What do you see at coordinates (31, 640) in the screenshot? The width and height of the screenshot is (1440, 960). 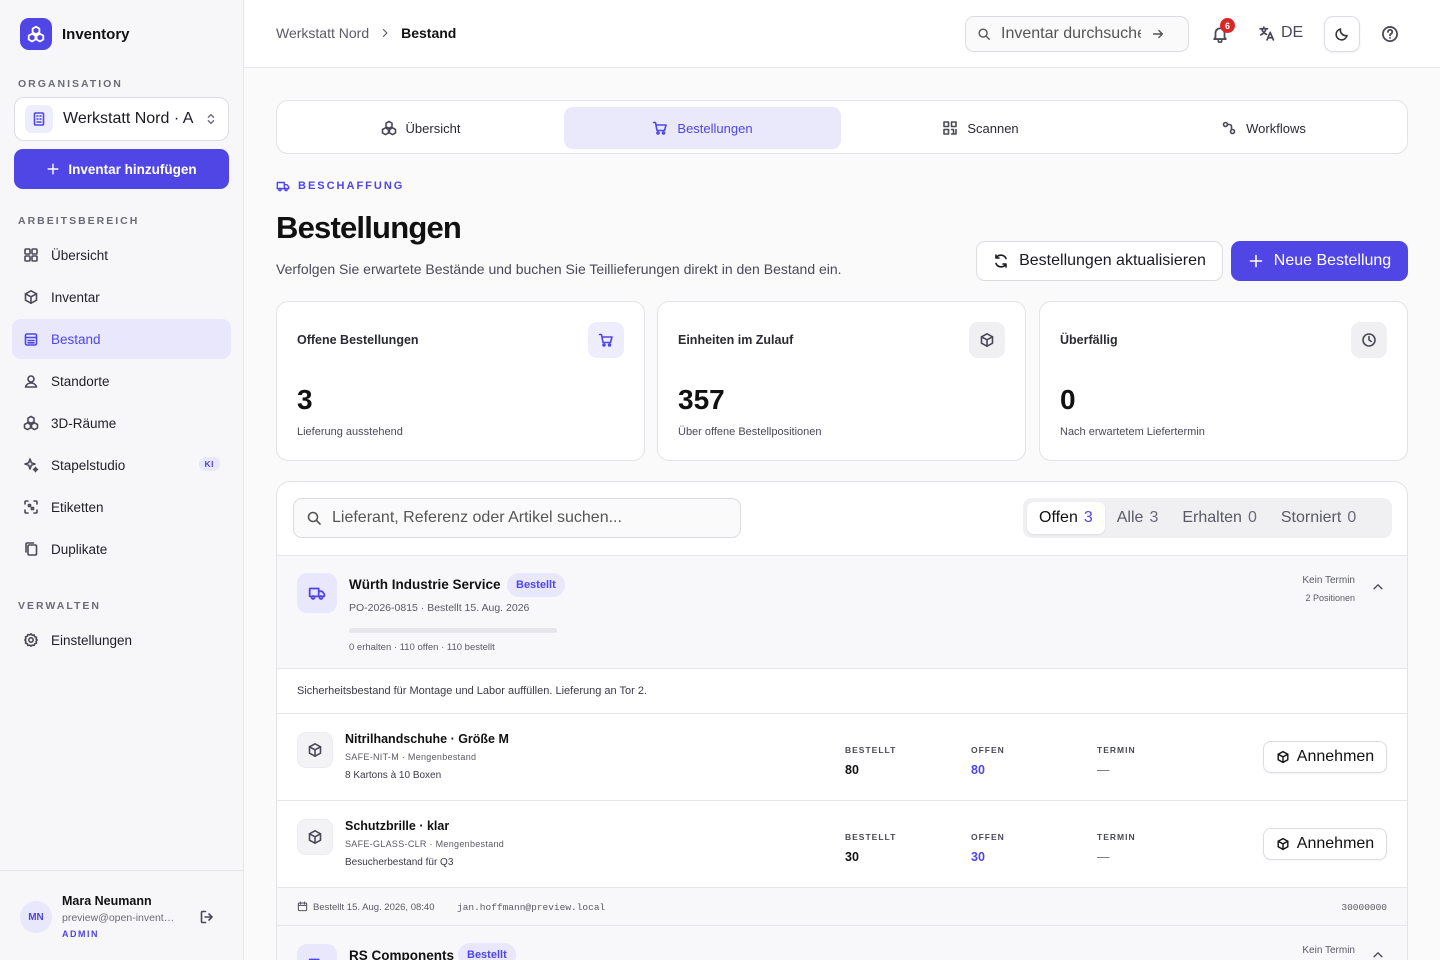 I see `gear-icon` at bounding box center [31, 640].